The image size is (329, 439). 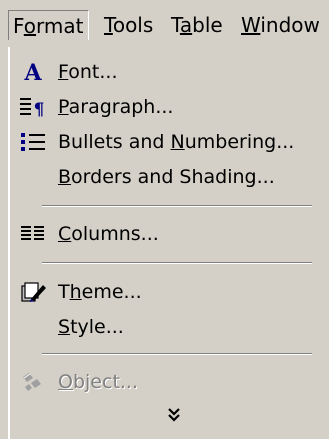 What do you see at coordinates (280, 25) in the screenshot?
I see `menu-window: Window` at bounding box center [280, 25].